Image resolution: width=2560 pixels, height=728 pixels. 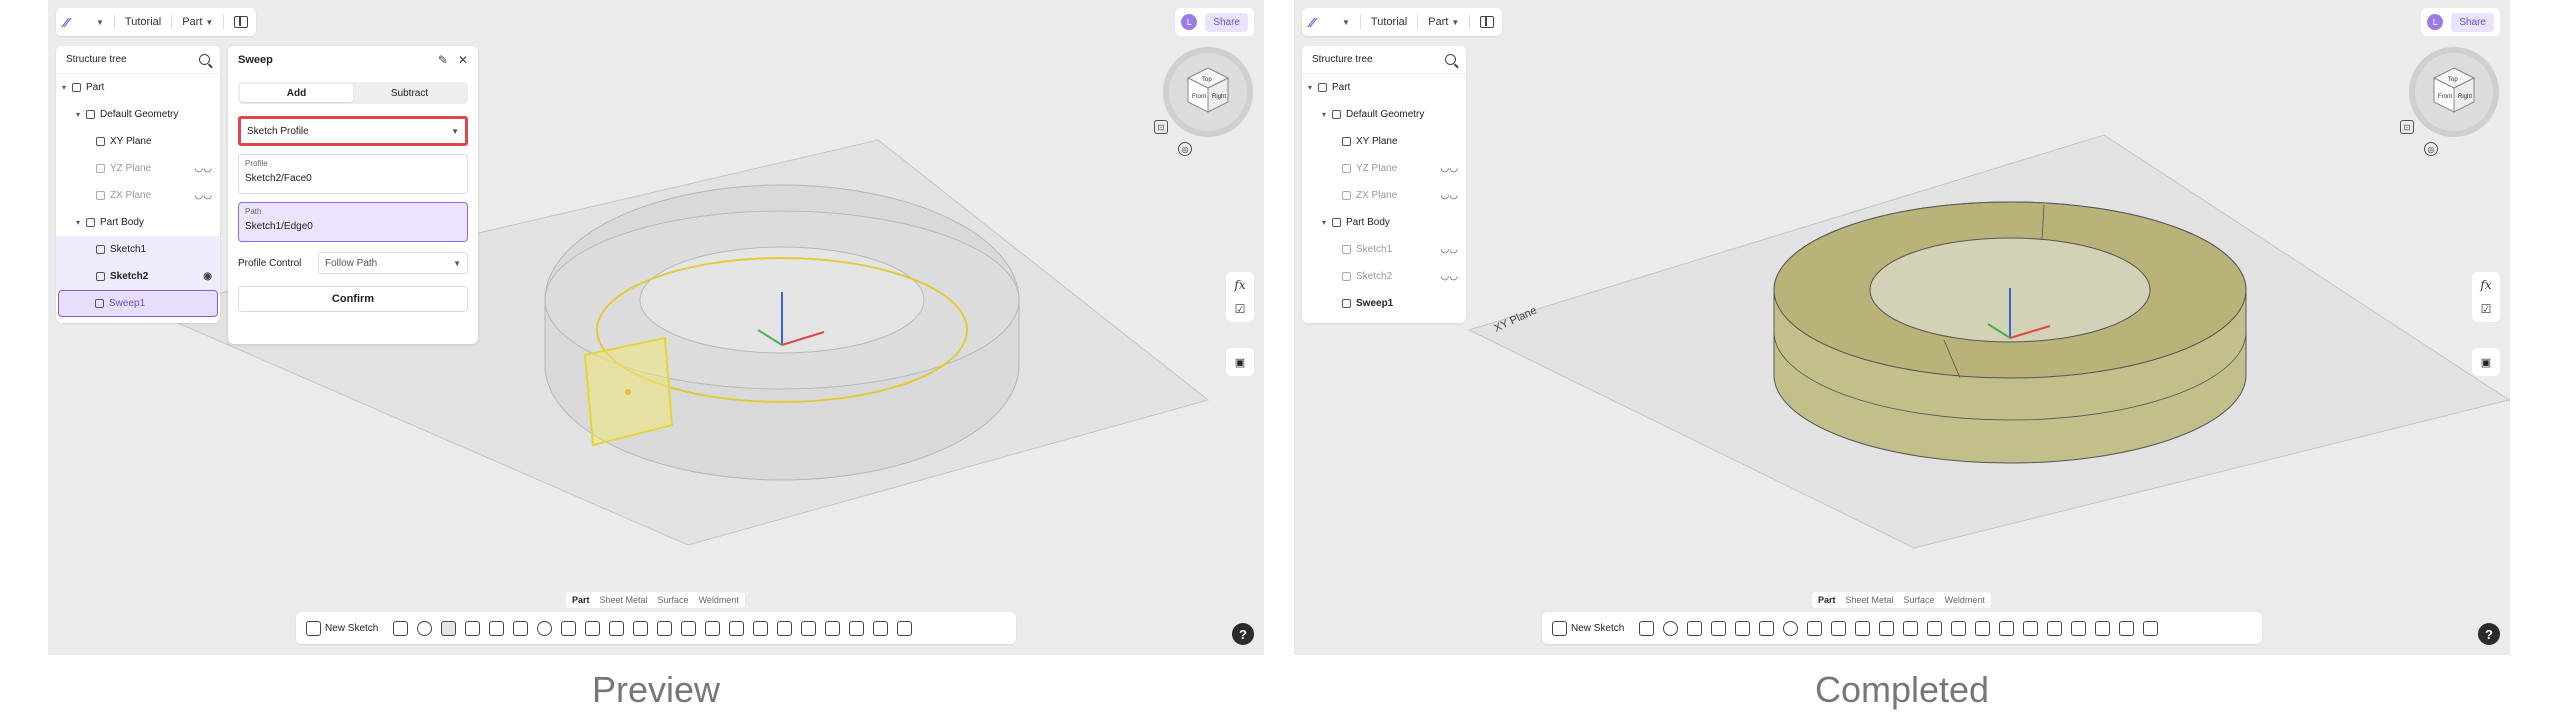 What do you see at coordinates (624, 600) in the screenshot?
I see `tab-sheet-metal: Sheet Metal` at bounding box center [624, 600].